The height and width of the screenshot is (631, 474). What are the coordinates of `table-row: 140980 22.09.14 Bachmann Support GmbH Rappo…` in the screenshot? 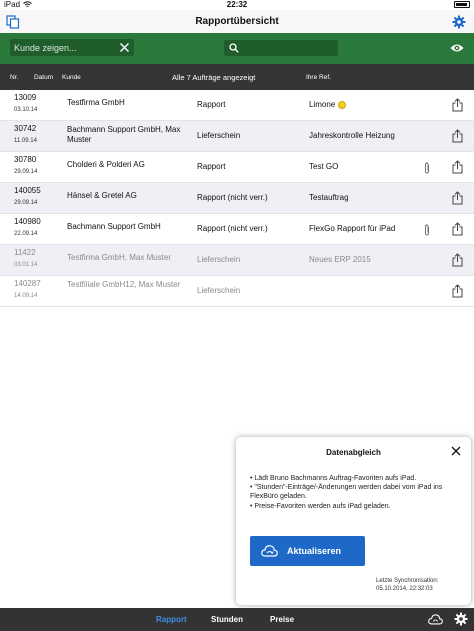 It's located at (237, 229).